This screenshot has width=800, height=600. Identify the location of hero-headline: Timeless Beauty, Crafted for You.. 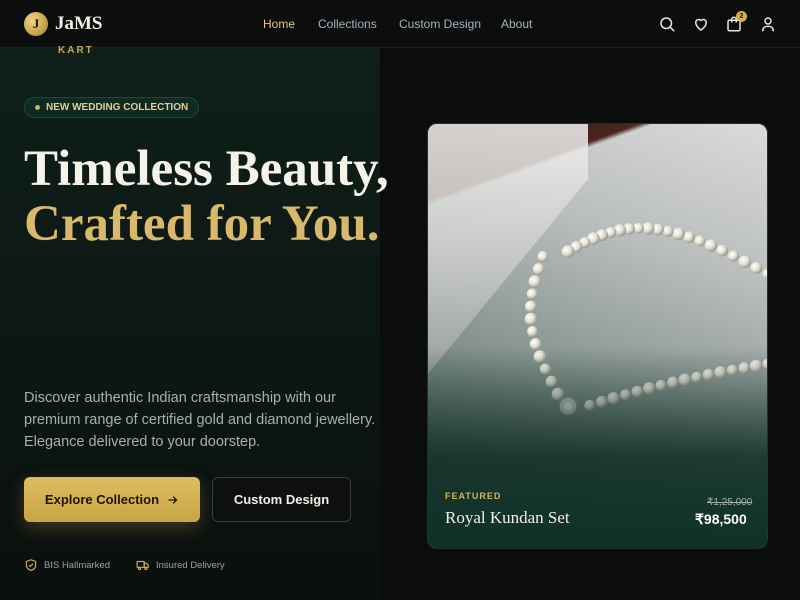
(206, 197).